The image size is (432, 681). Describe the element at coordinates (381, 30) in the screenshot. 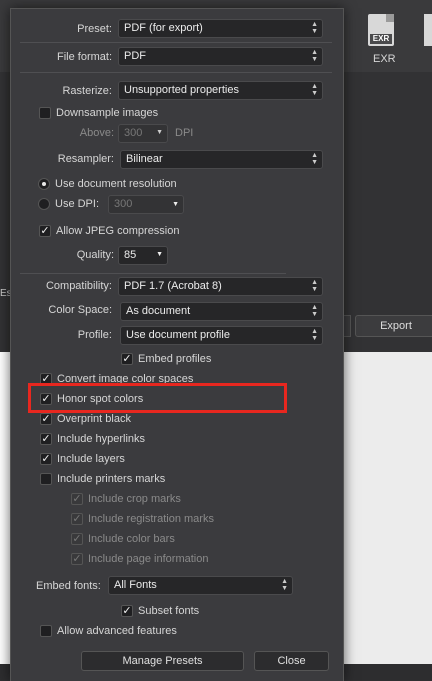

I see `exr-file-icon: EXR` at that location.